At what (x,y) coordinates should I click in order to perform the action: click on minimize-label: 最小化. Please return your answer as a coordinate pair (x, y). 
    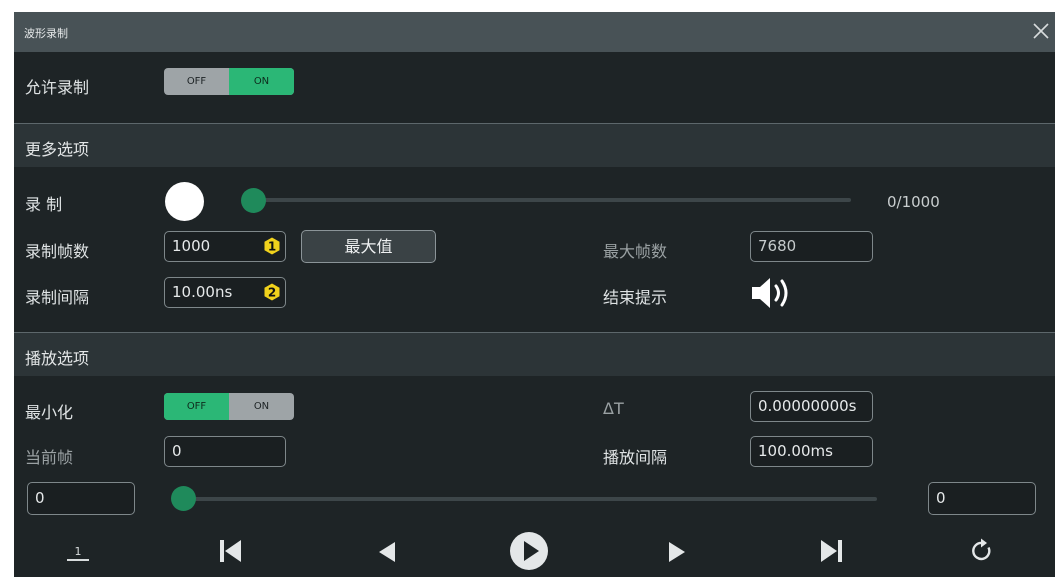
    Looking at the image, I should click on (49, 412).